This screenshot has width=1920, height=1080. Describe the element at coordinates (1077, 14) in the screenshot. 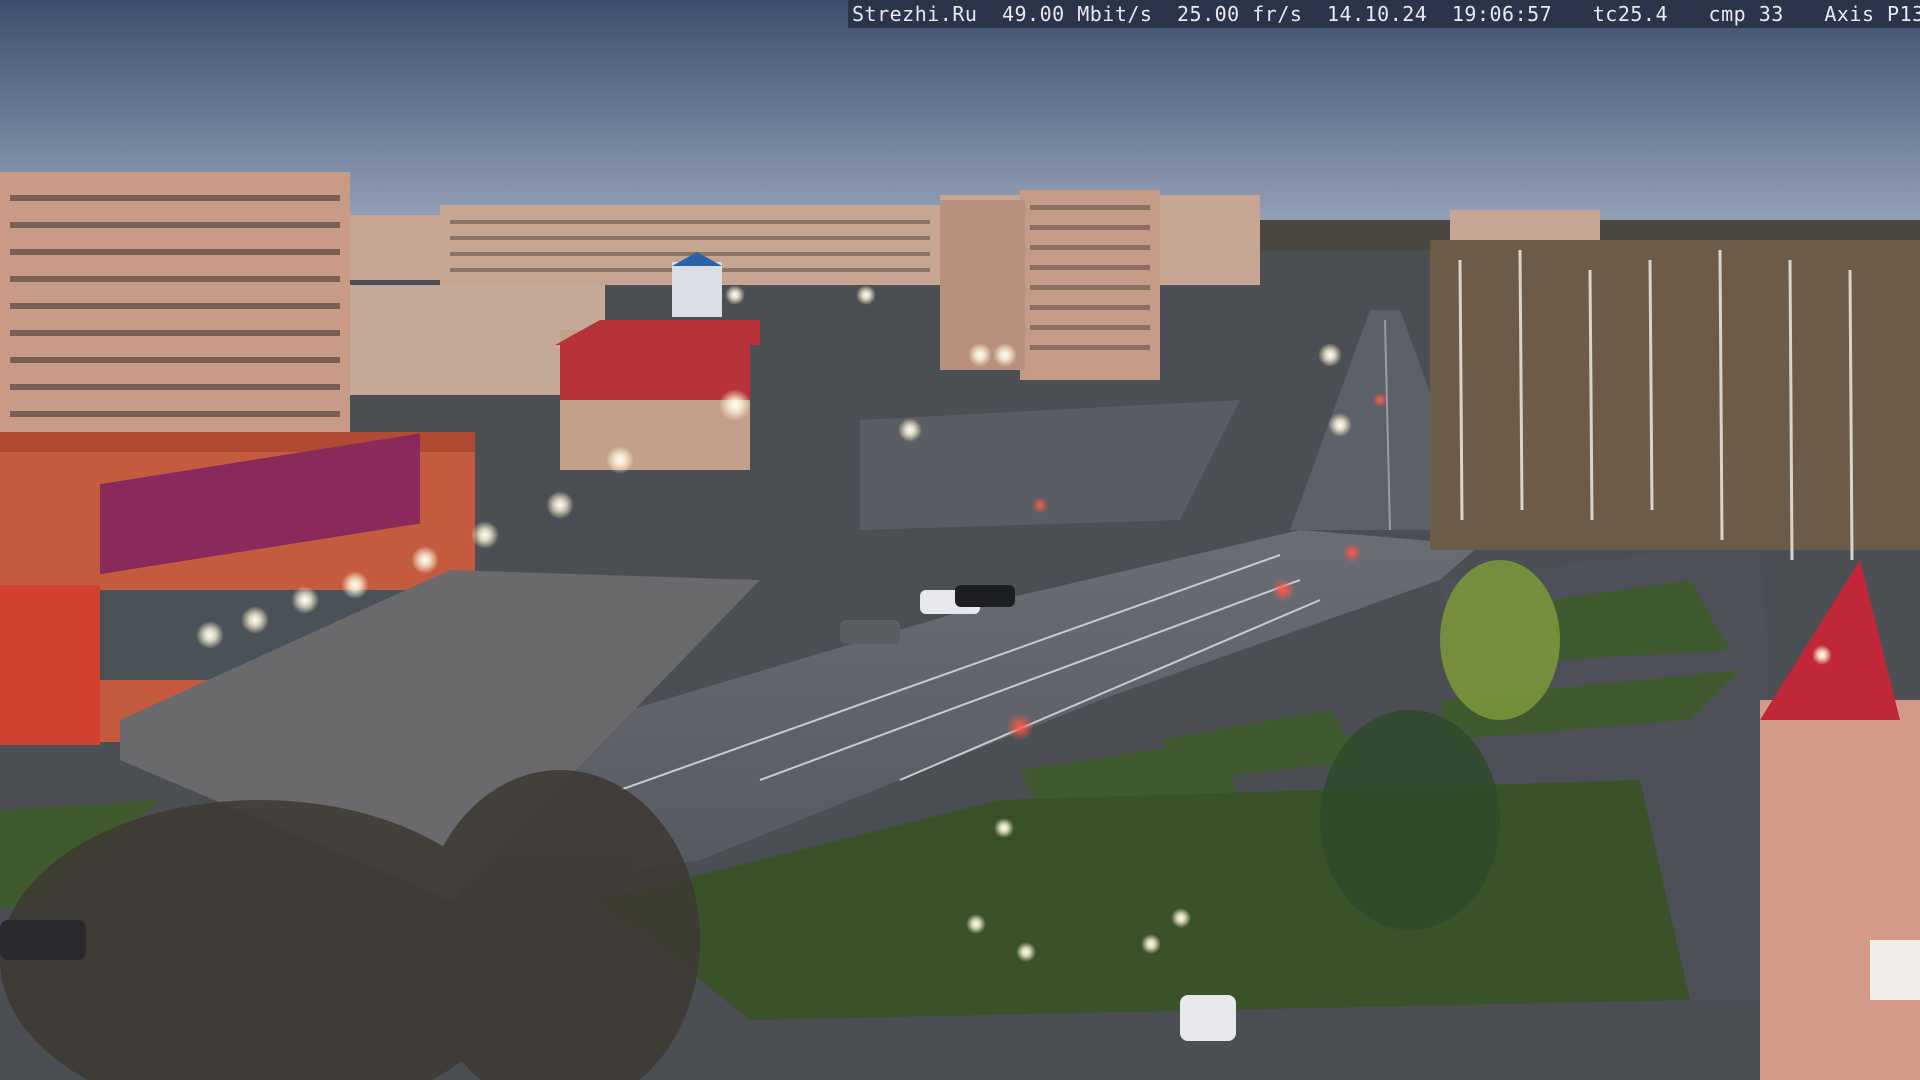

I see `overlay-bitrate: 49.00 Mbit/s` at that location.